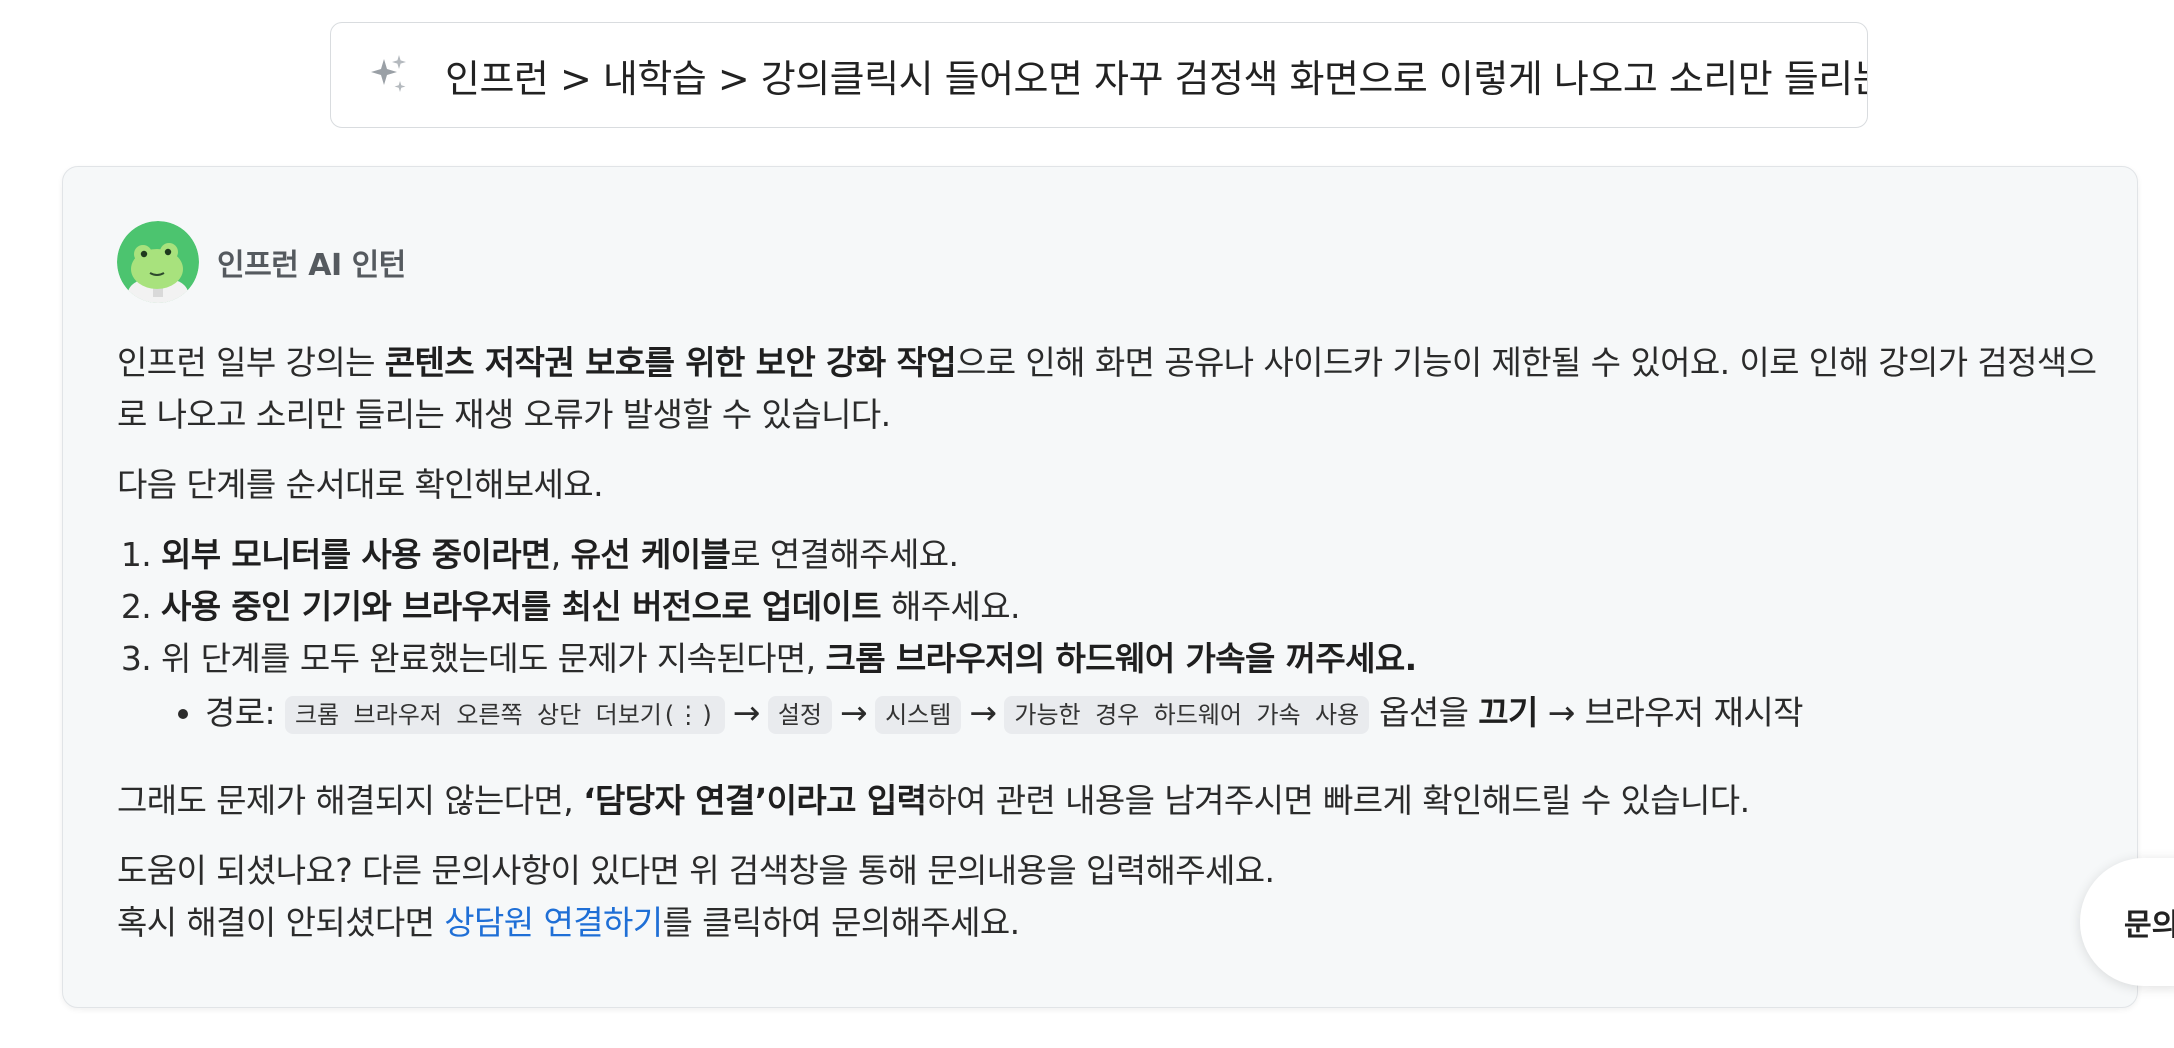  I want to click on step-2-post: 해주세요., so click(951, 606).